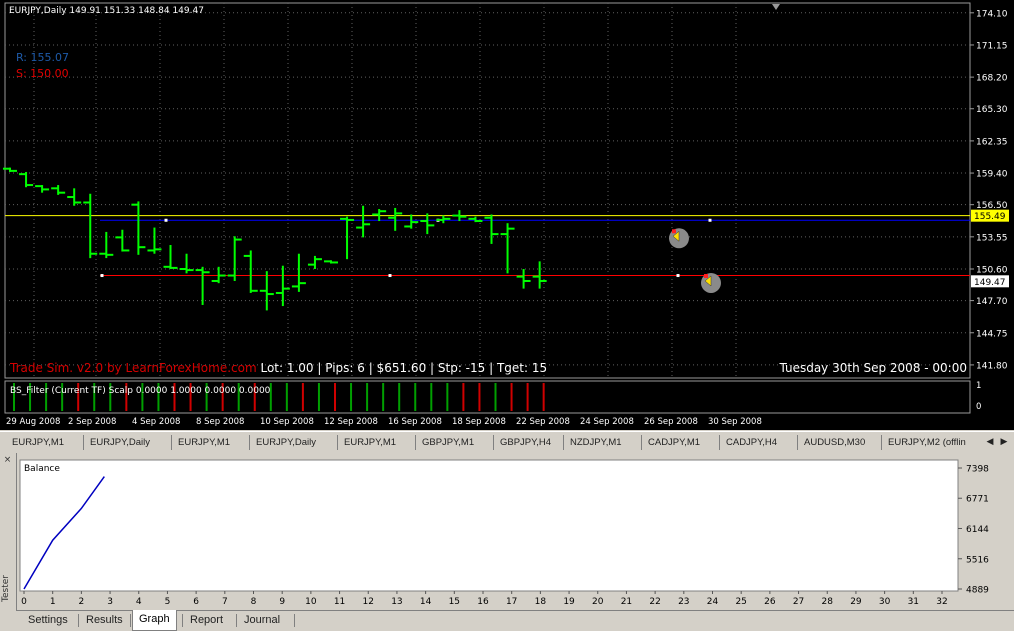 The width and height of the screenshot is (1014, 631). I want to click on balance-x-label: 4, so click(139, 602).